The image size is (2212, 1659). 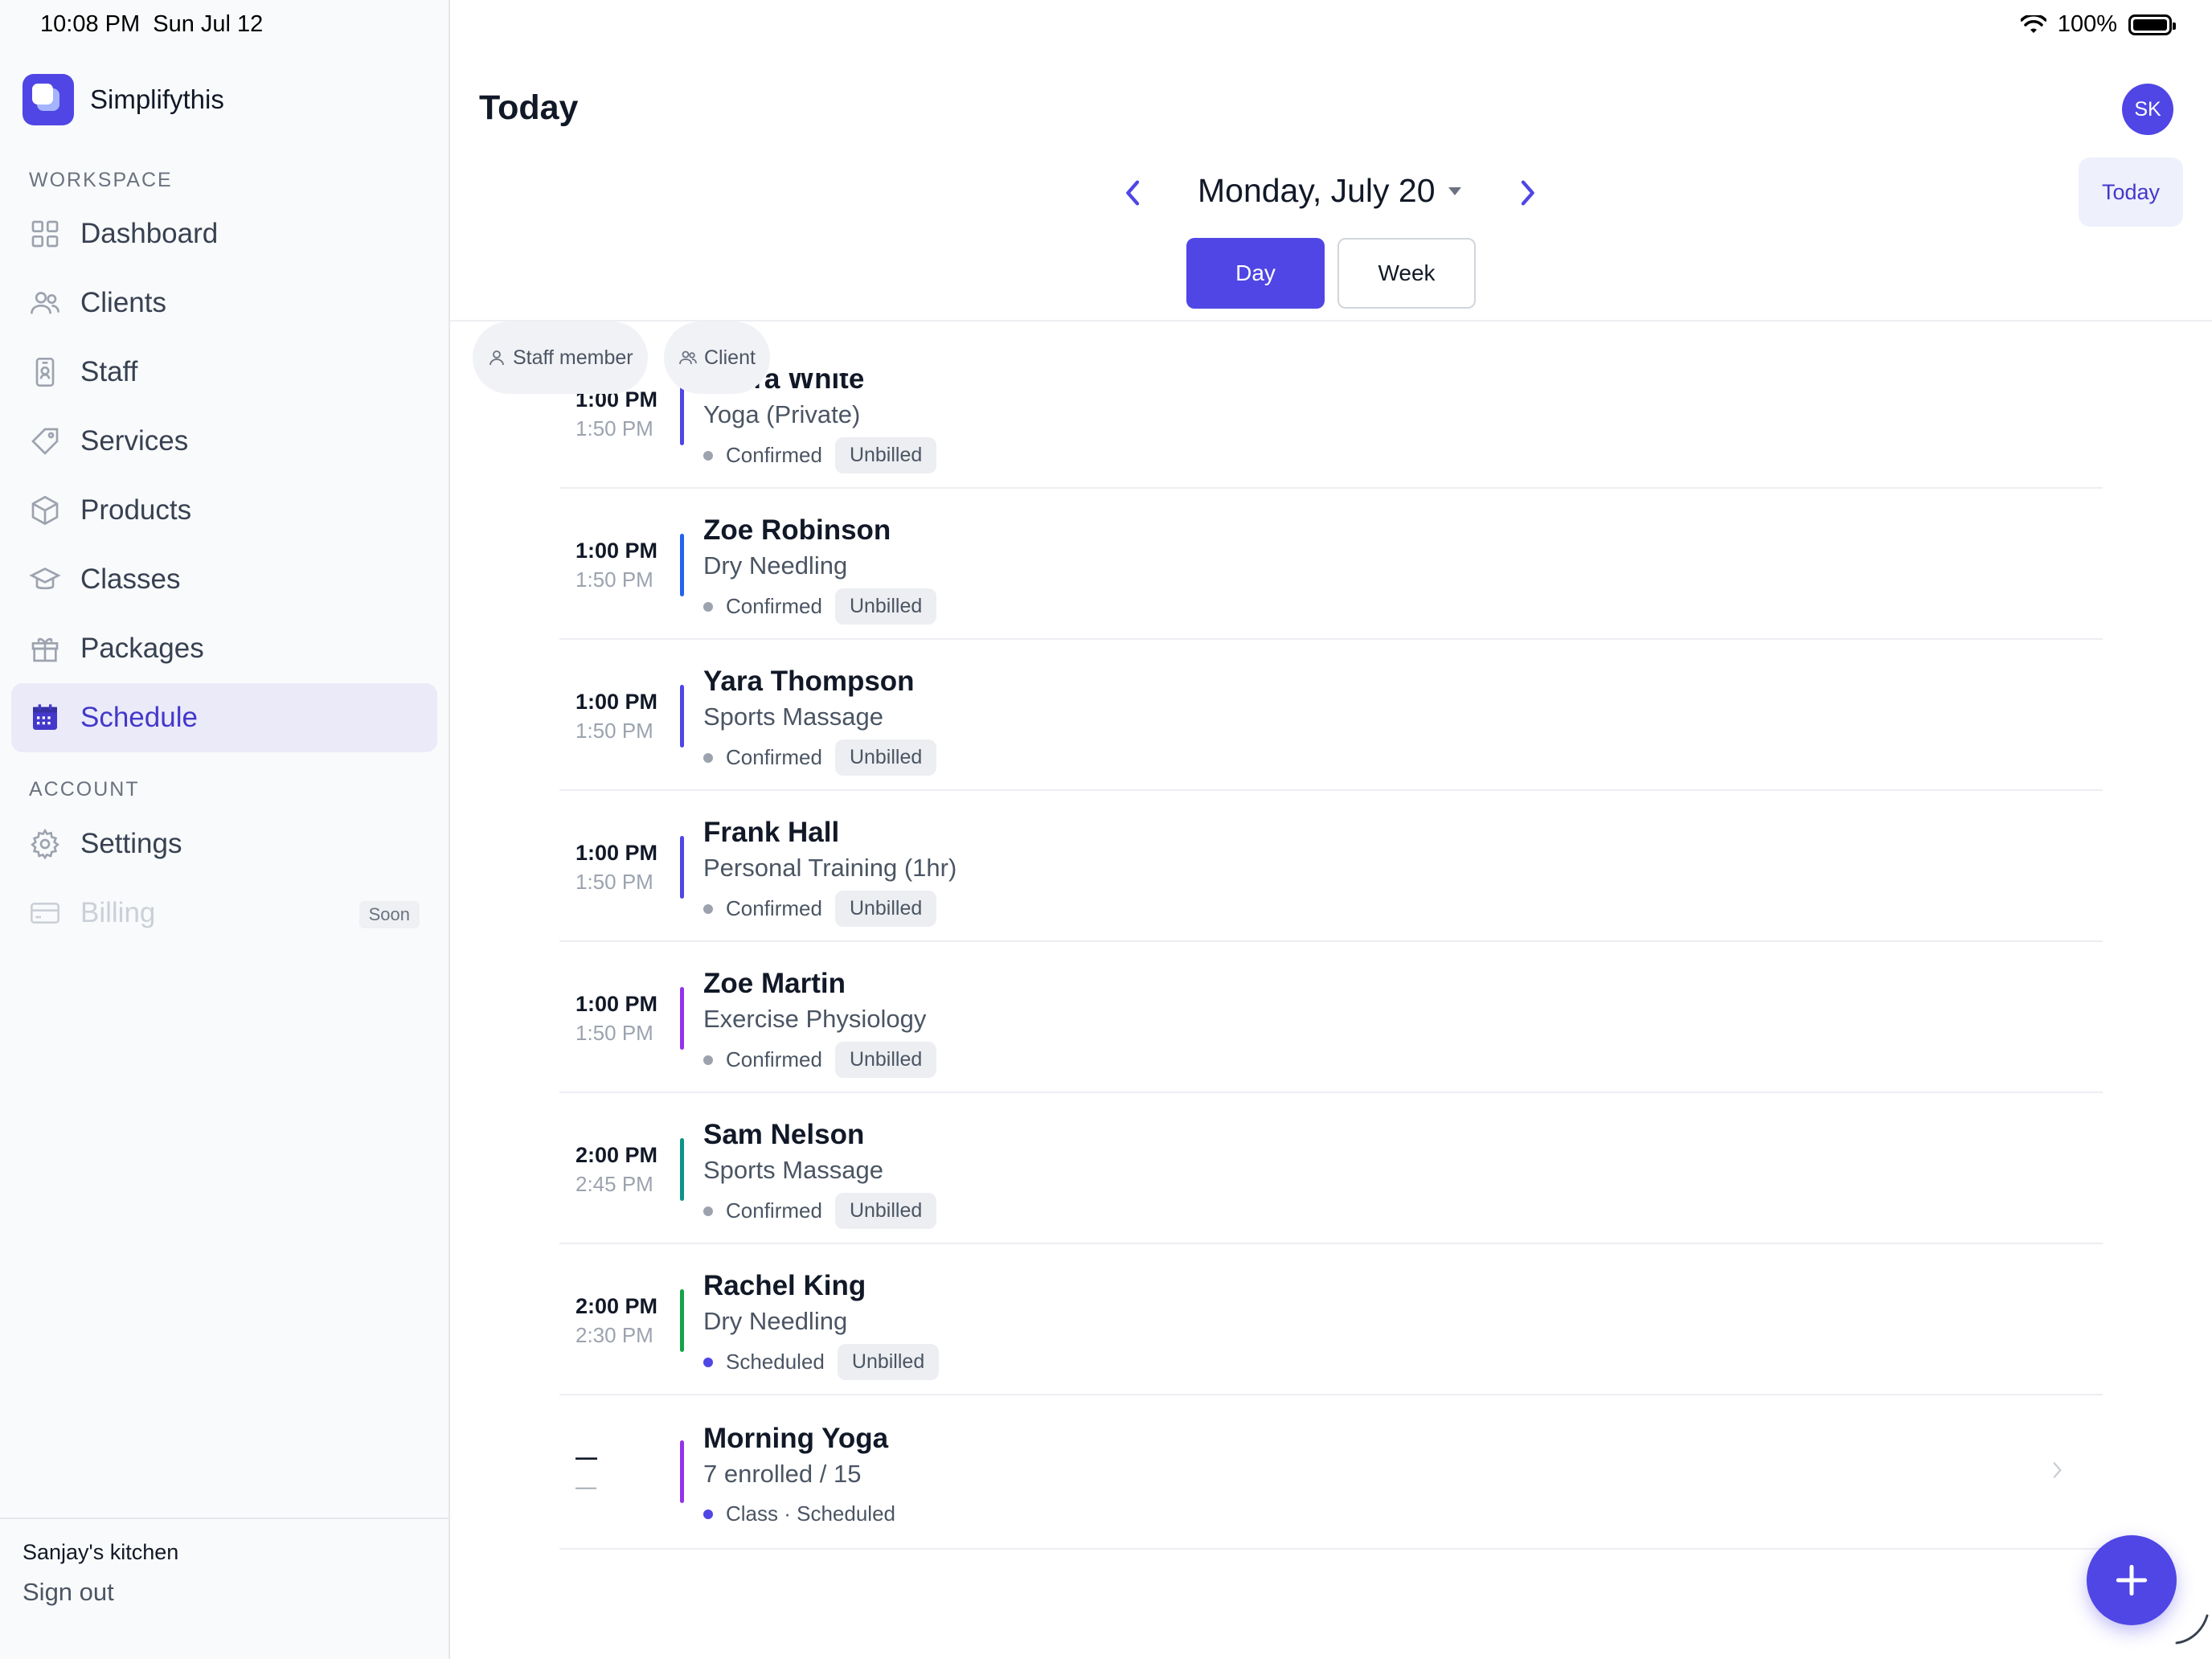 What do you see at coordinates (84, 789) in the screenshot?
I see `account-section-label: ACCOUNT` at bounding box center [84, 789].